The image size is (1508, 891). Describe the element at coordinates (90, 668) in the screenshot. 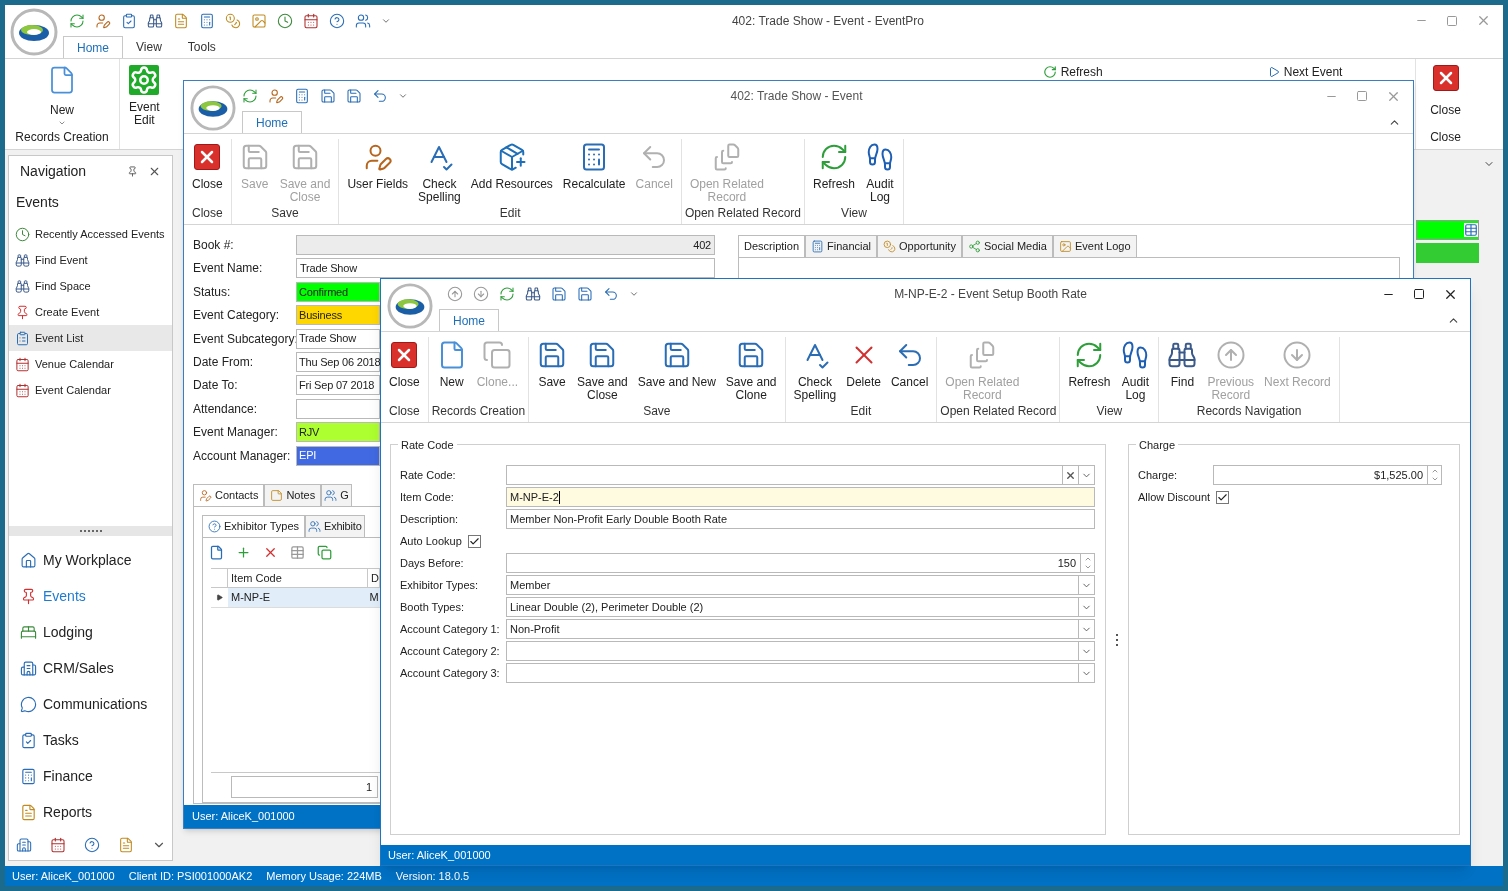

I see `module-item: CRM/Sales` at that location.